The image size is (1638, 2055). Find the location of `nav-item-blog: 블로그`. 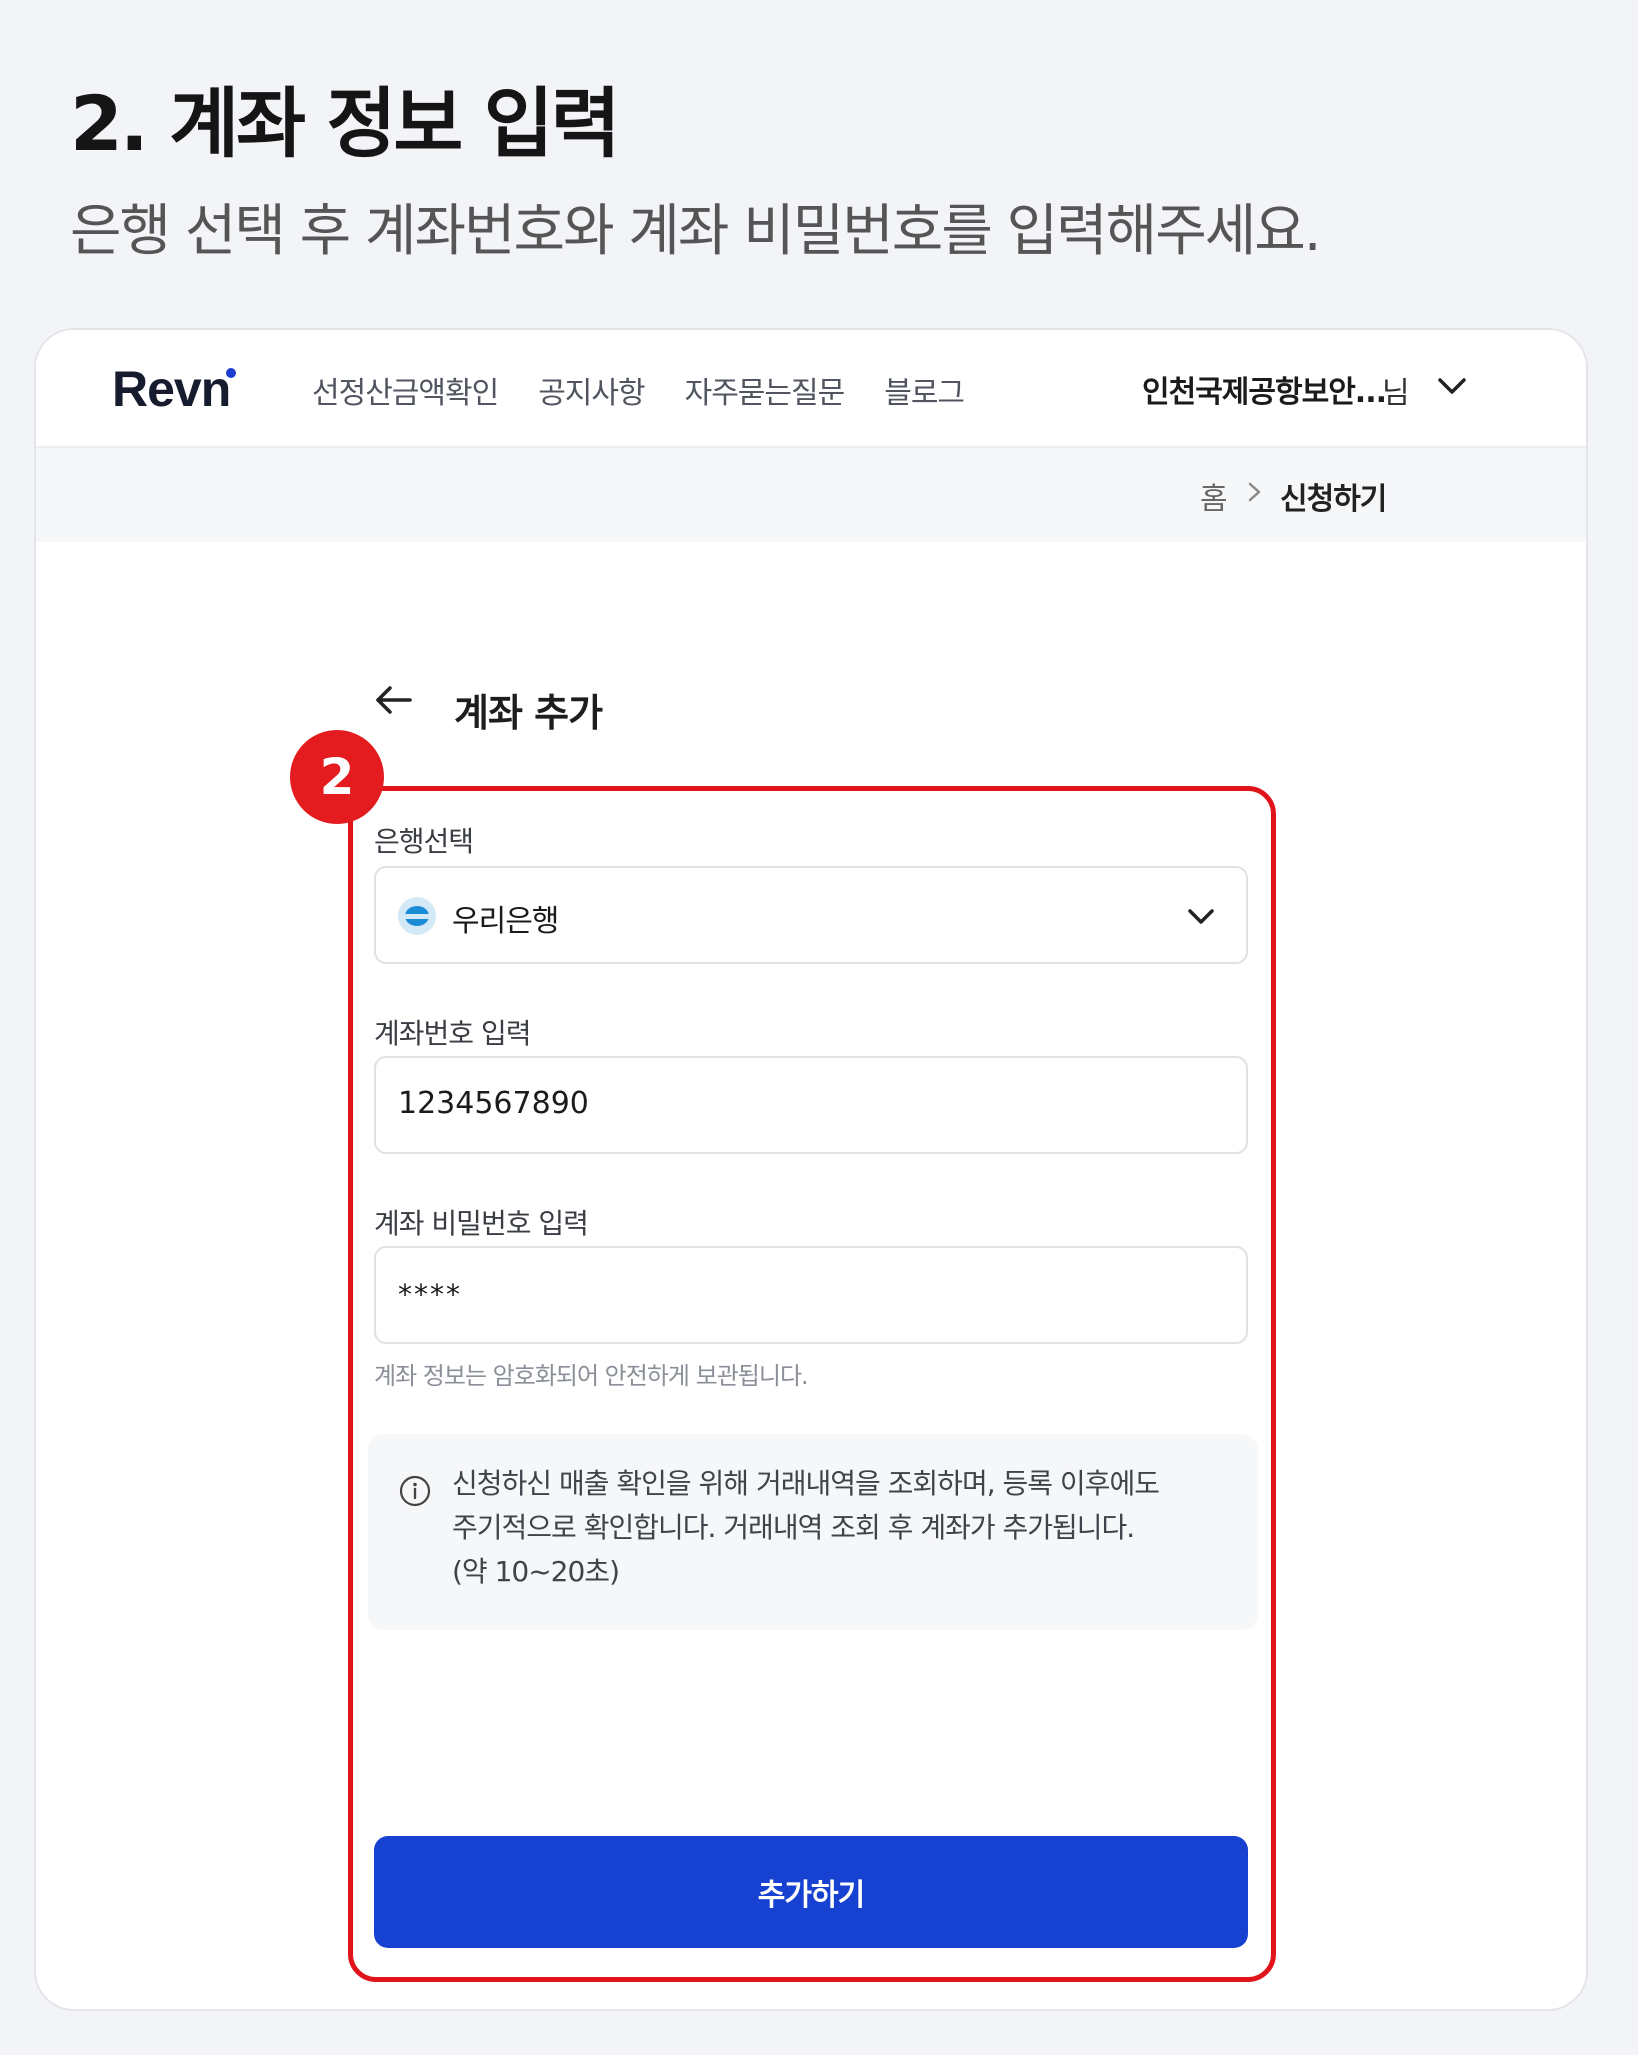

nav-item-blog: 블로그 is located at coordinates (924, 390).